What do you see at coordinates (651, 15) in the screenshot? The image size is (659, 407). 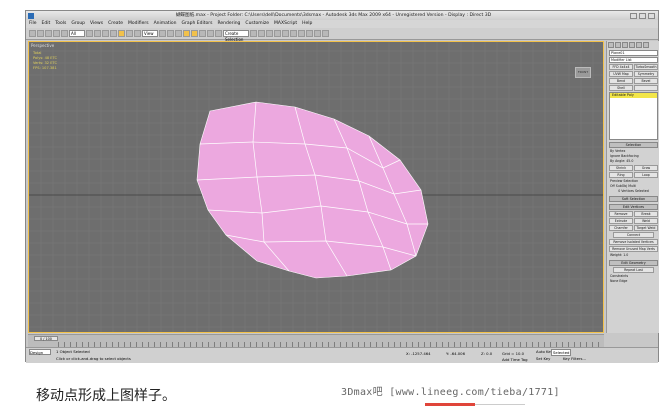 I see `close-icon` at bounding box center [651, 15].